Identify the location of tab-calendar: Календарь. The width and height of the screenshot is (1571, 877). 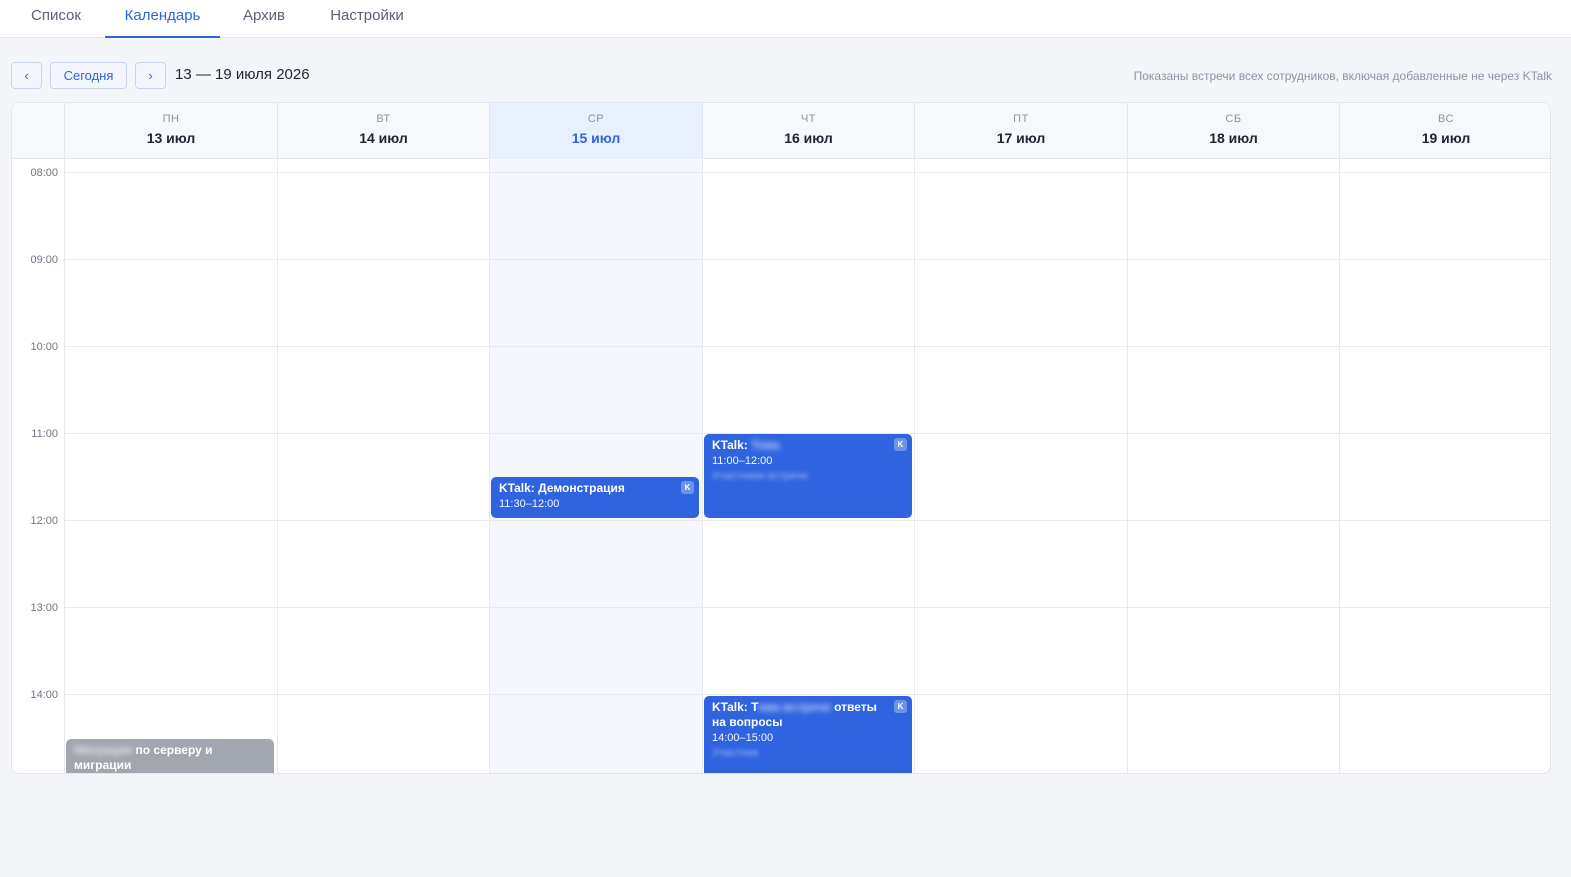
(162, 19).